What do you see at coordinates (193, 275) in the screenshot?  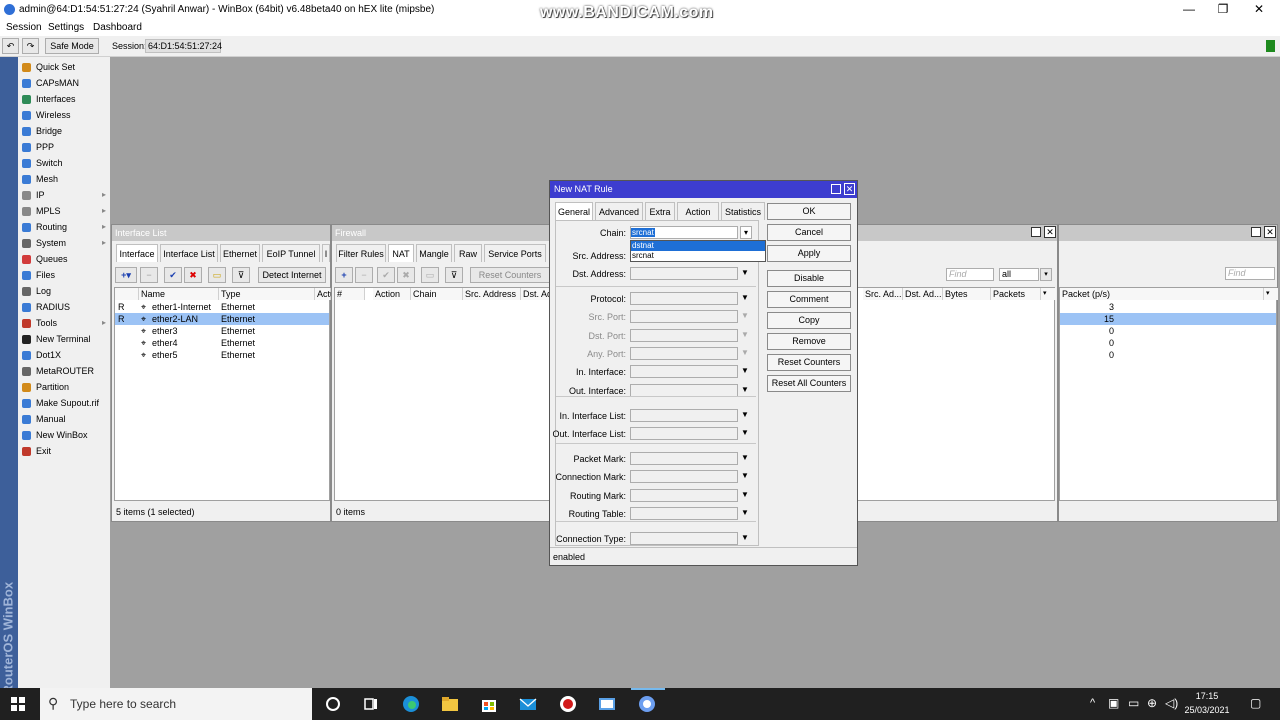 I see `disable-icon: ✖` at bounding box center [193, 275].